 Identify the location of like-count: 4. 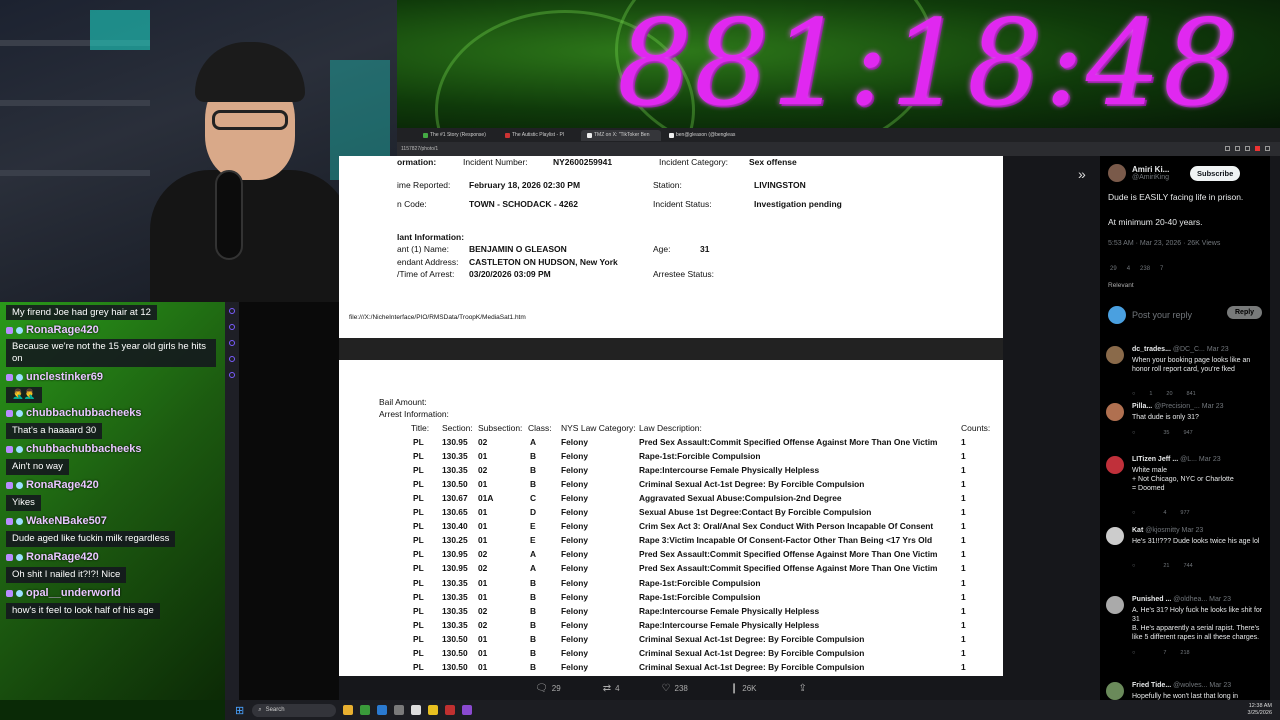
(1164, 513).